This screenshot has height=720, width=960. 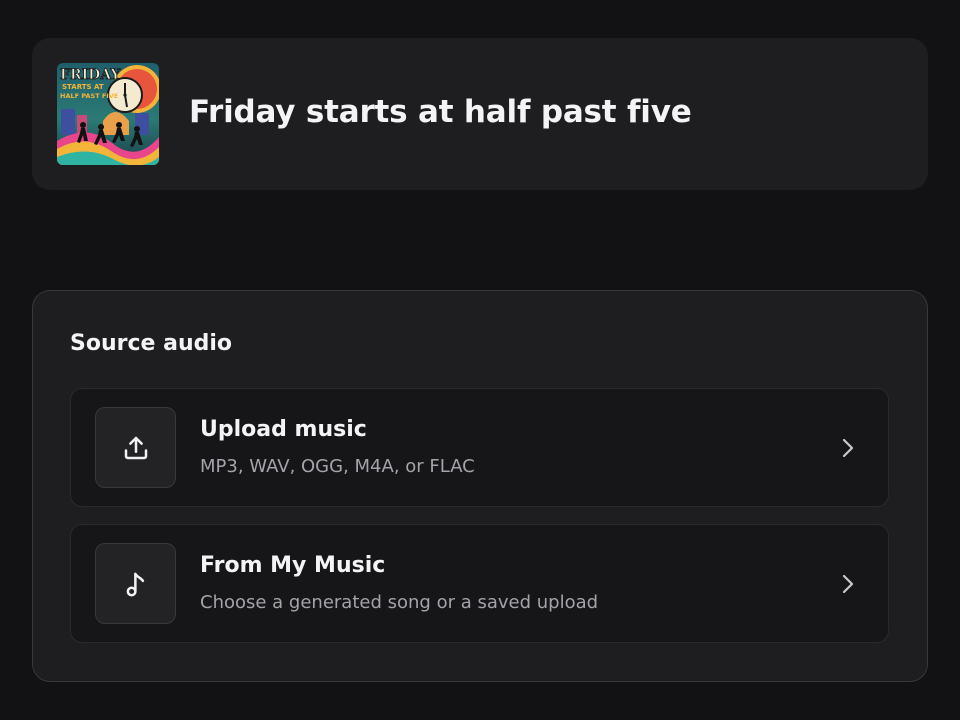 What do you see at coordinates (283, 429) in the screenshot?
I see `upload-music-title: Upload music` at bounding box center [283, 429].